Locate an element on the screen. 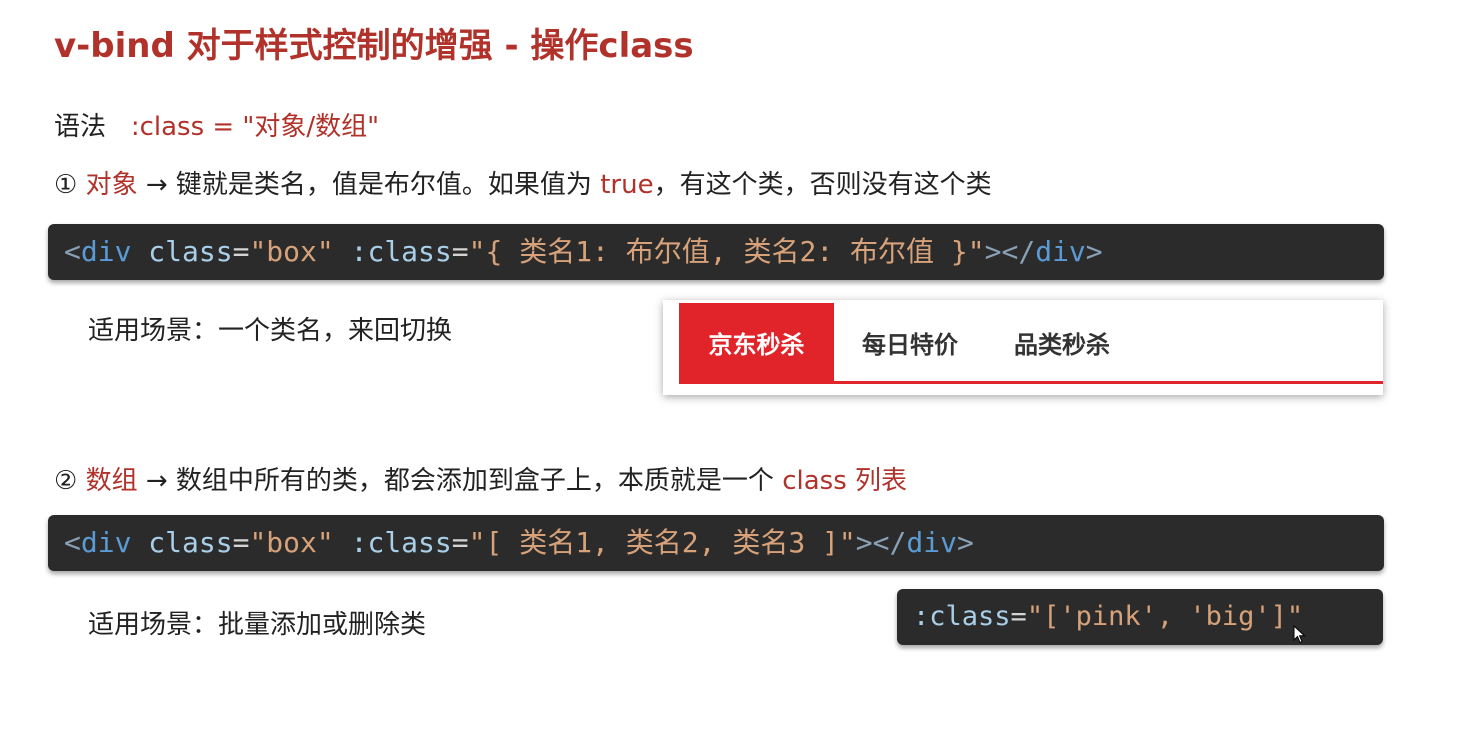 This screenshot has height=730, width=1464. example-value: "['pink', 'big']" is located at coordinates (1165, 616).